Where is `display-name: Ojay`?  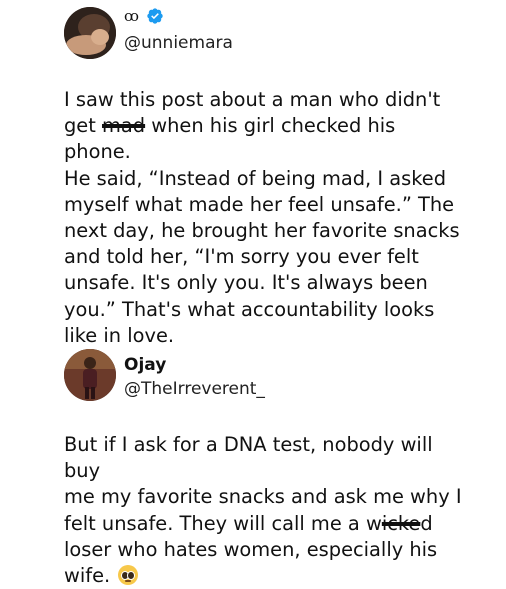
display-name: Ojay is located at coordinates (145, 365).